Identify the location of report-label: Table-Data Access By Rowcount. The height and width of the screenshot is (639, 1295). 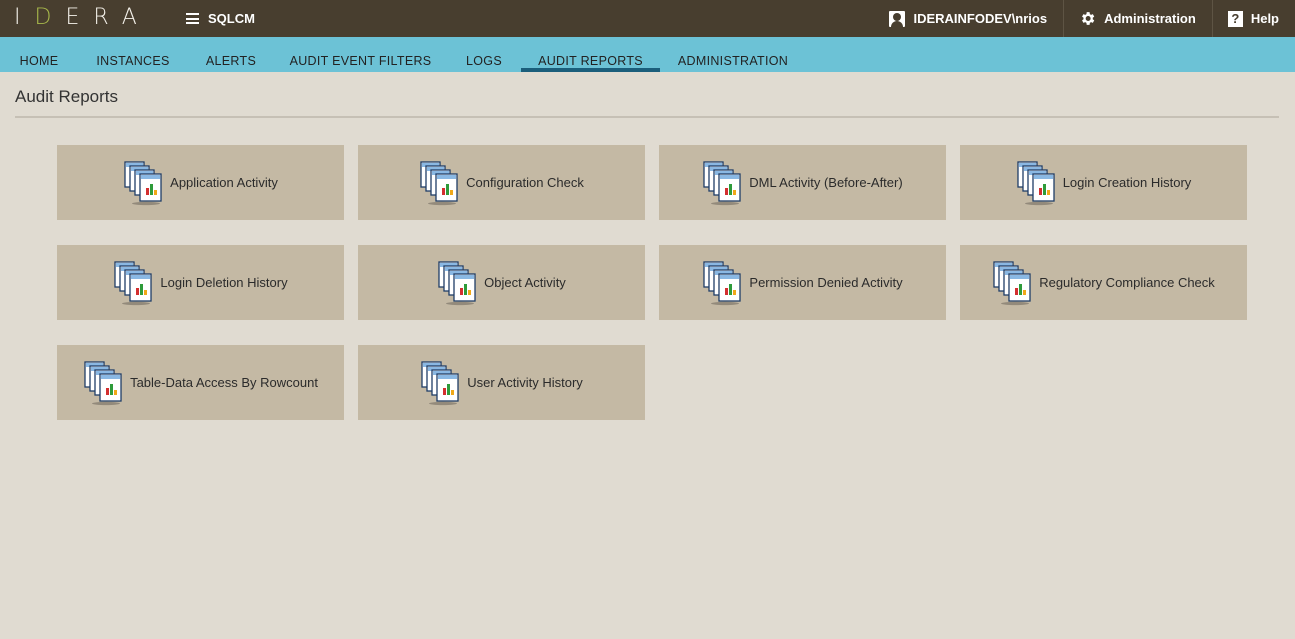
(224, 382).